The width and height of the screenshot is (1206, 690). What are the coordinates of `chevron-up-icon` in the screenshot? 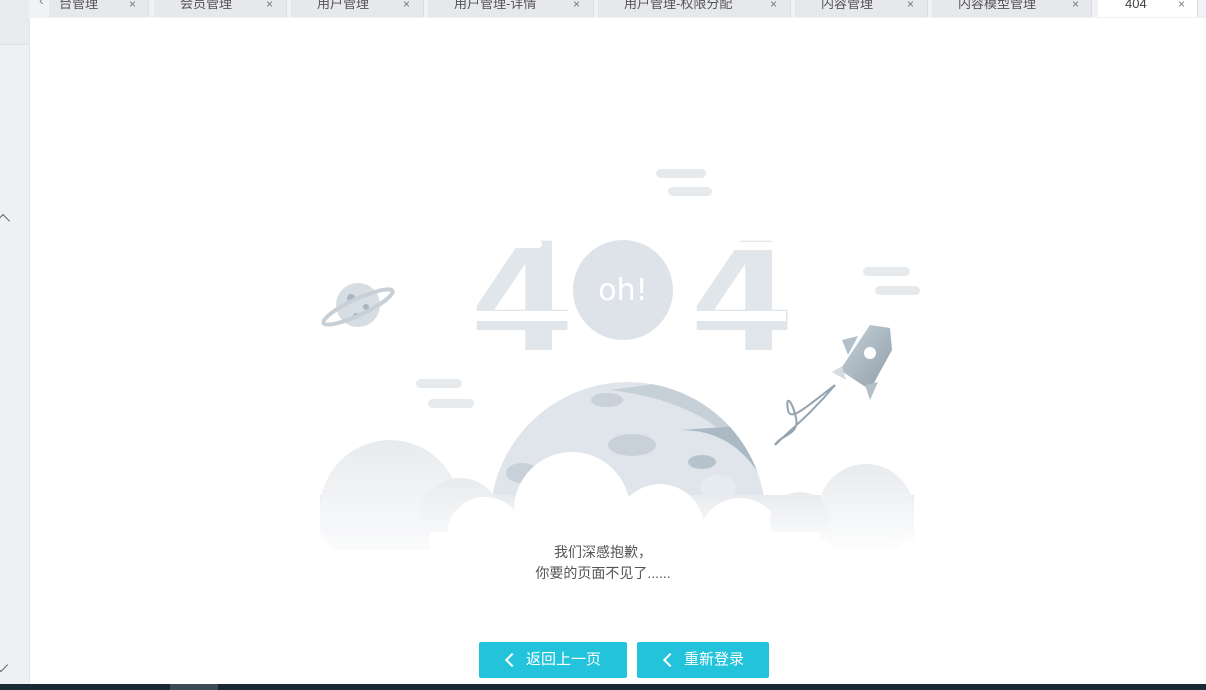 It's located at (5, 221).